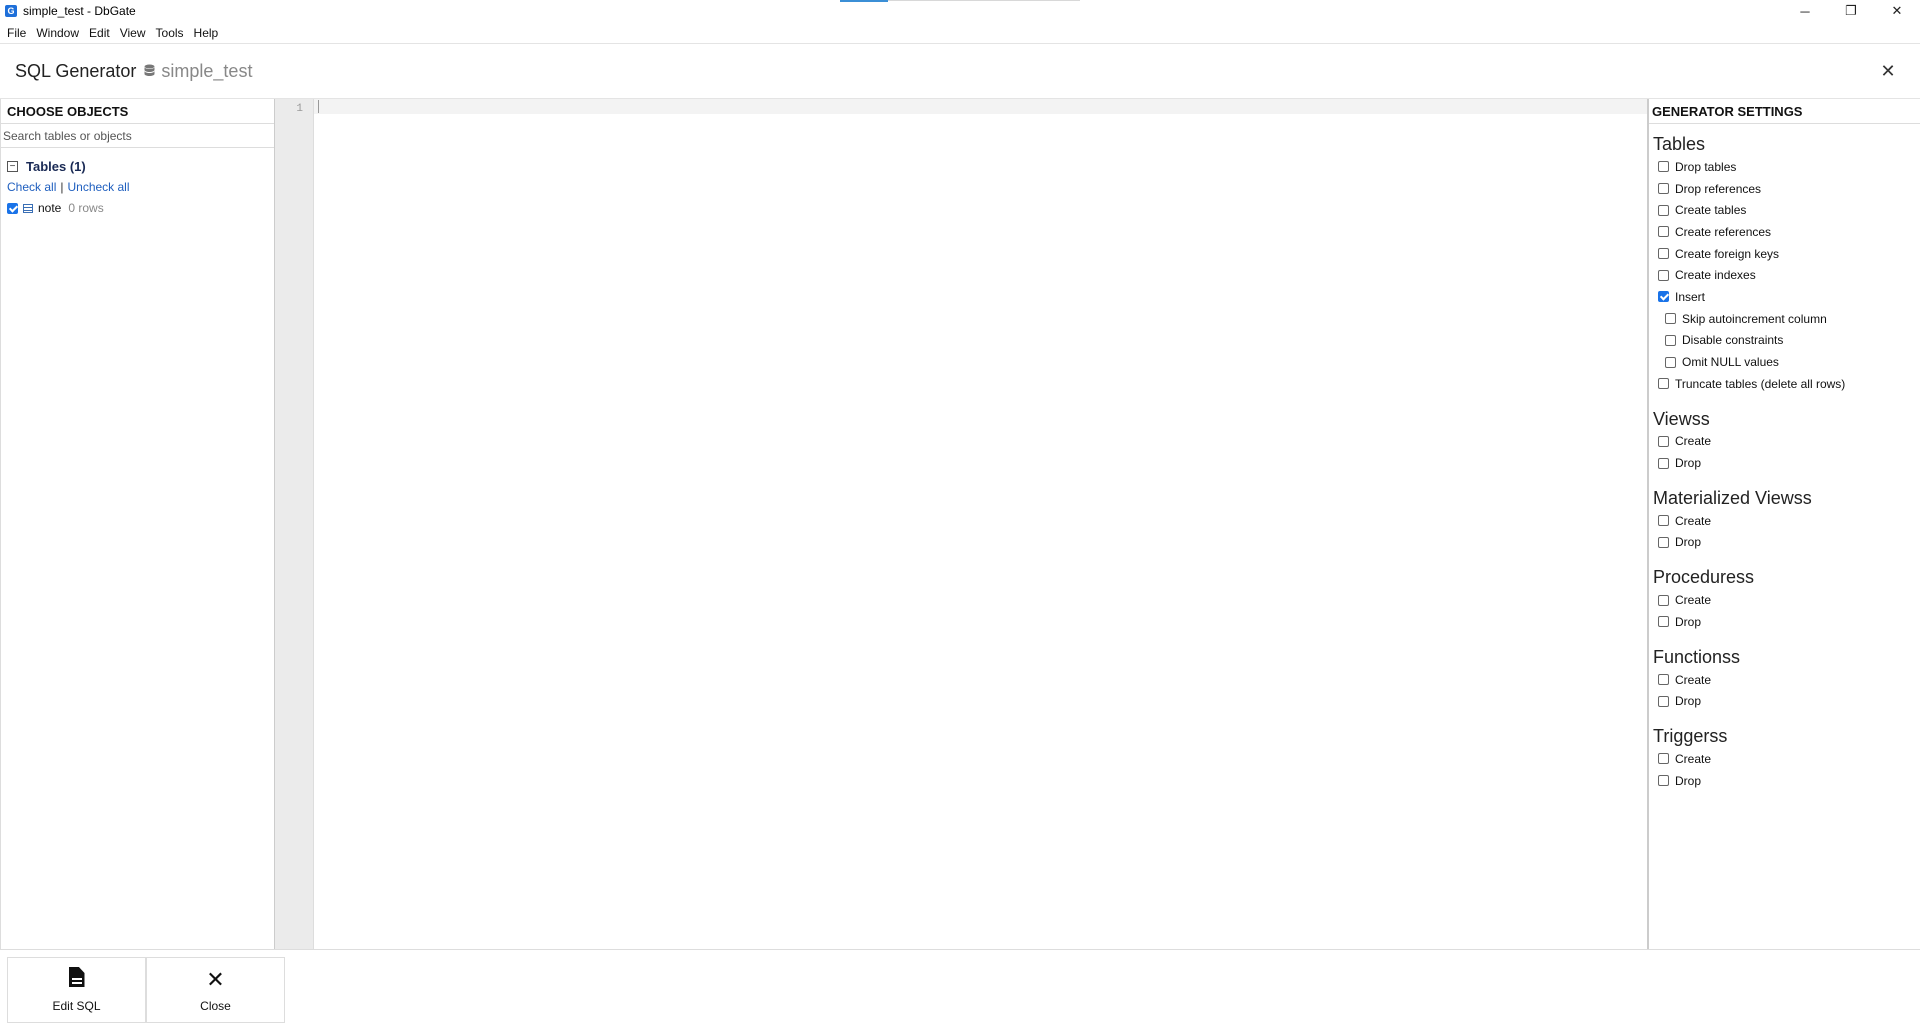 The height and width of the screenshot is (1032, 1920). I want to click on table-name: note, so click(50, 208).